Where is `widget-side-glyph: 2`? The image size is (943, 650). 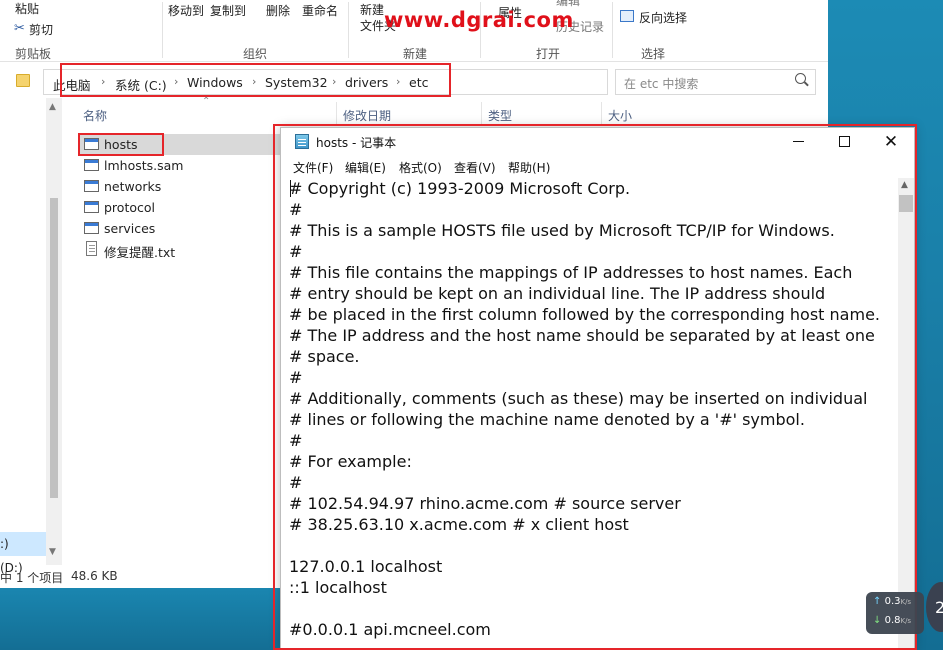 widget-side-glyph: 2 is located at coordinates (939, 607).